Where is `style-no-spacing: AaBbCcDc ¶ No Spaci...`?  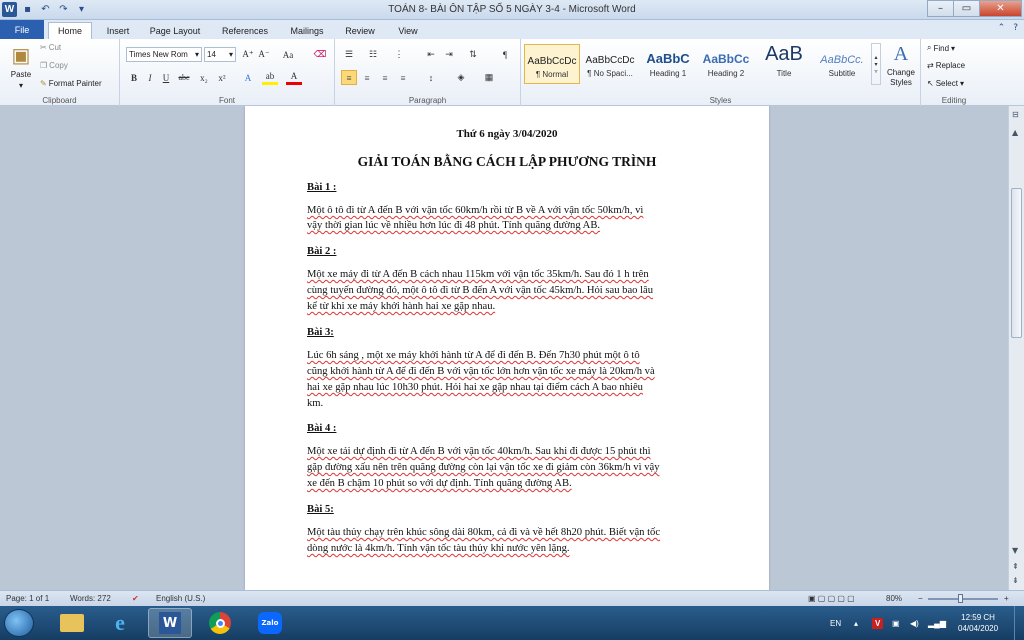 style-no-spacing: AaBbCcDc ¶ No Spaci... is located at coordinates (610, 64).